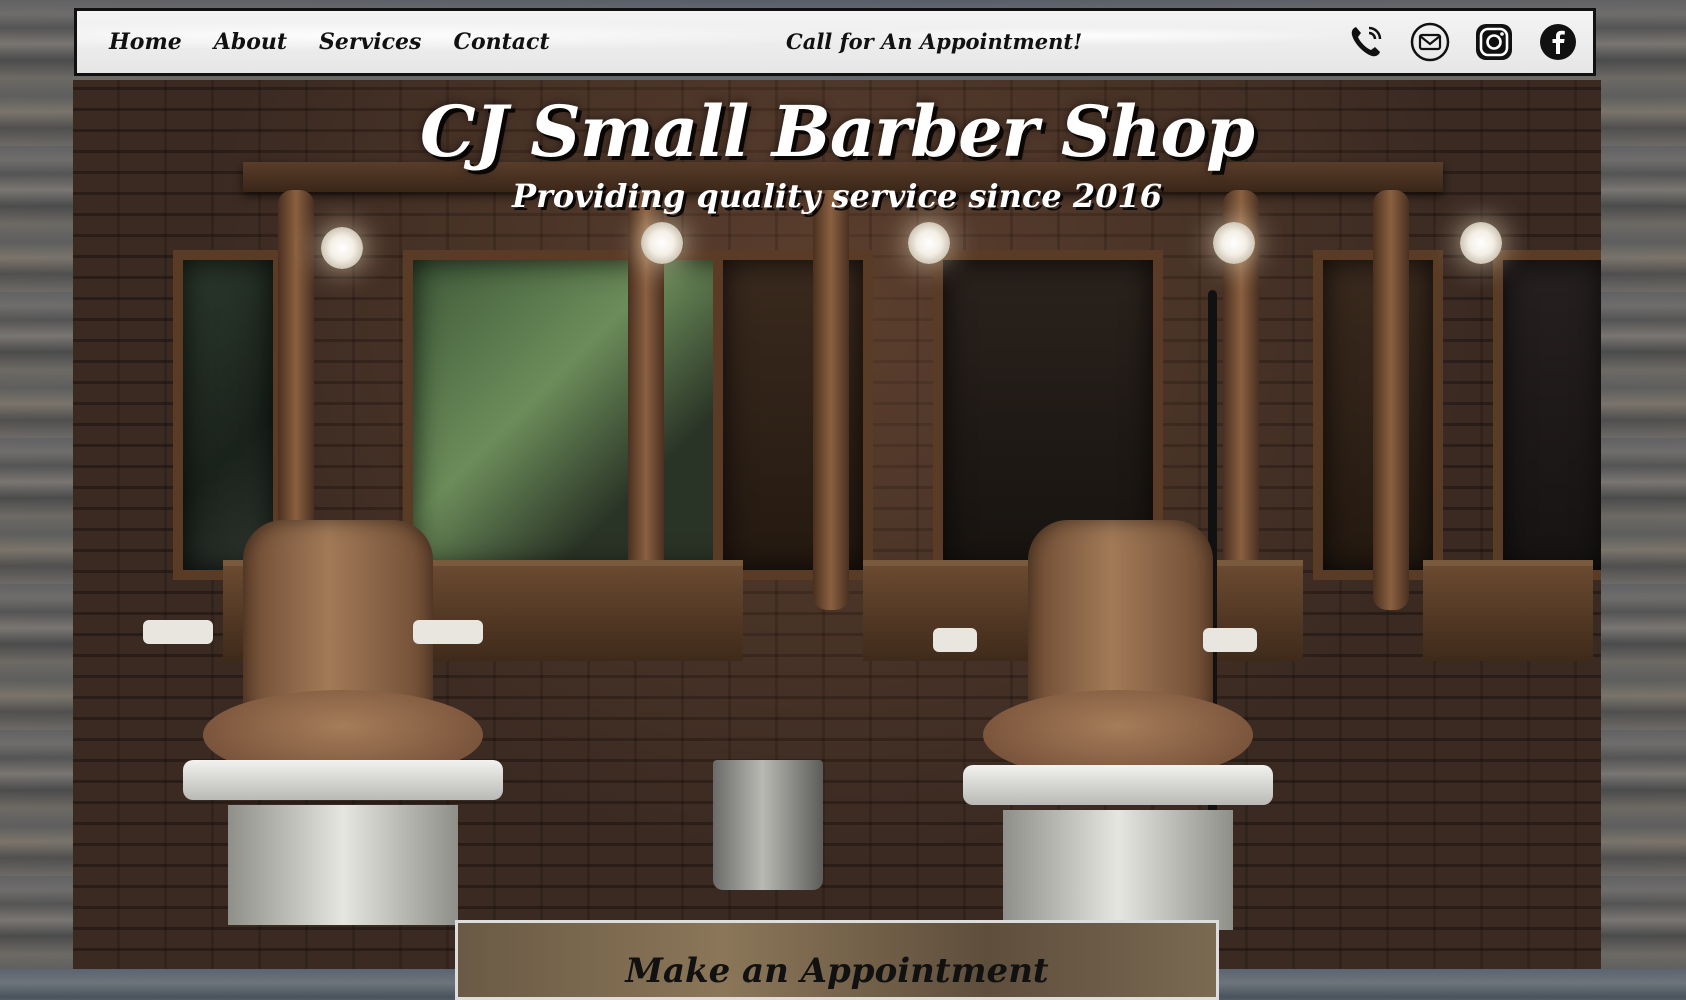 Image resolution: width=1686 pixels, height=1000 pixels. I want to click on appointment-panel: Make an Appointment, so click(837, 960).